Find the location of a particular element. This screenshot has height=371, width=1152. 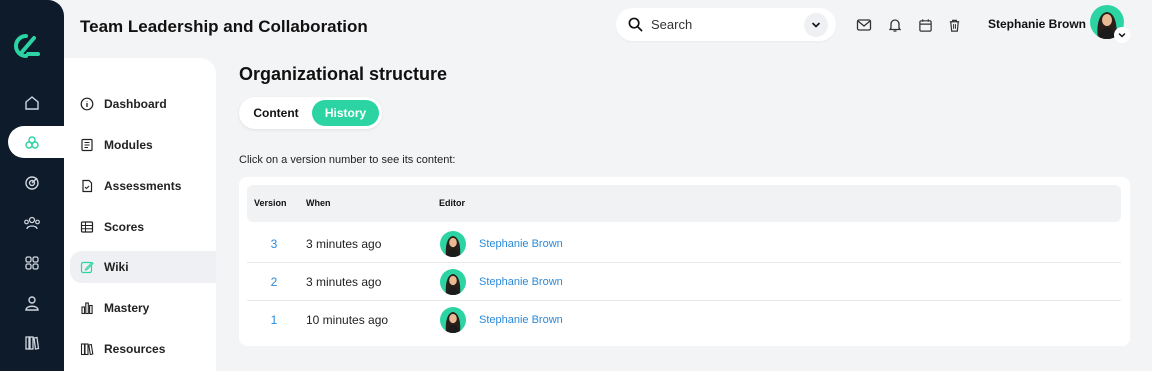

sidebar-item-label: Assessments is located at coordinates (143, 186).